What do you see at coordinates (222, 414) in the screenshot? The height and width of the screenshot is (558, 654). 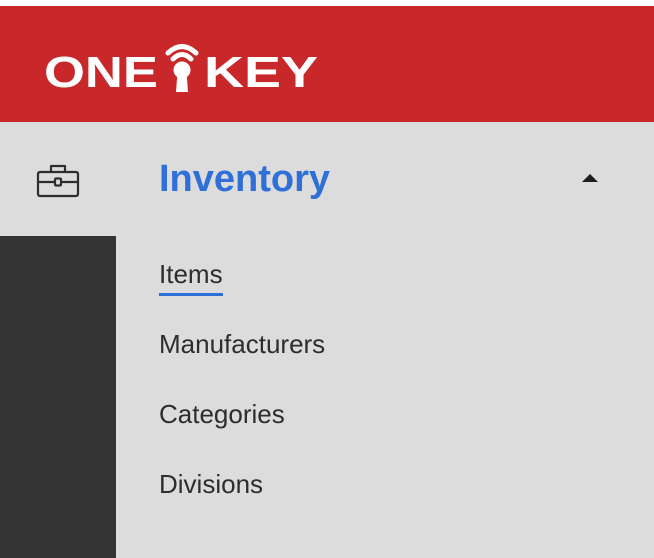 I see `nav-item-categories: Categories` at bounding box center [222, 414].